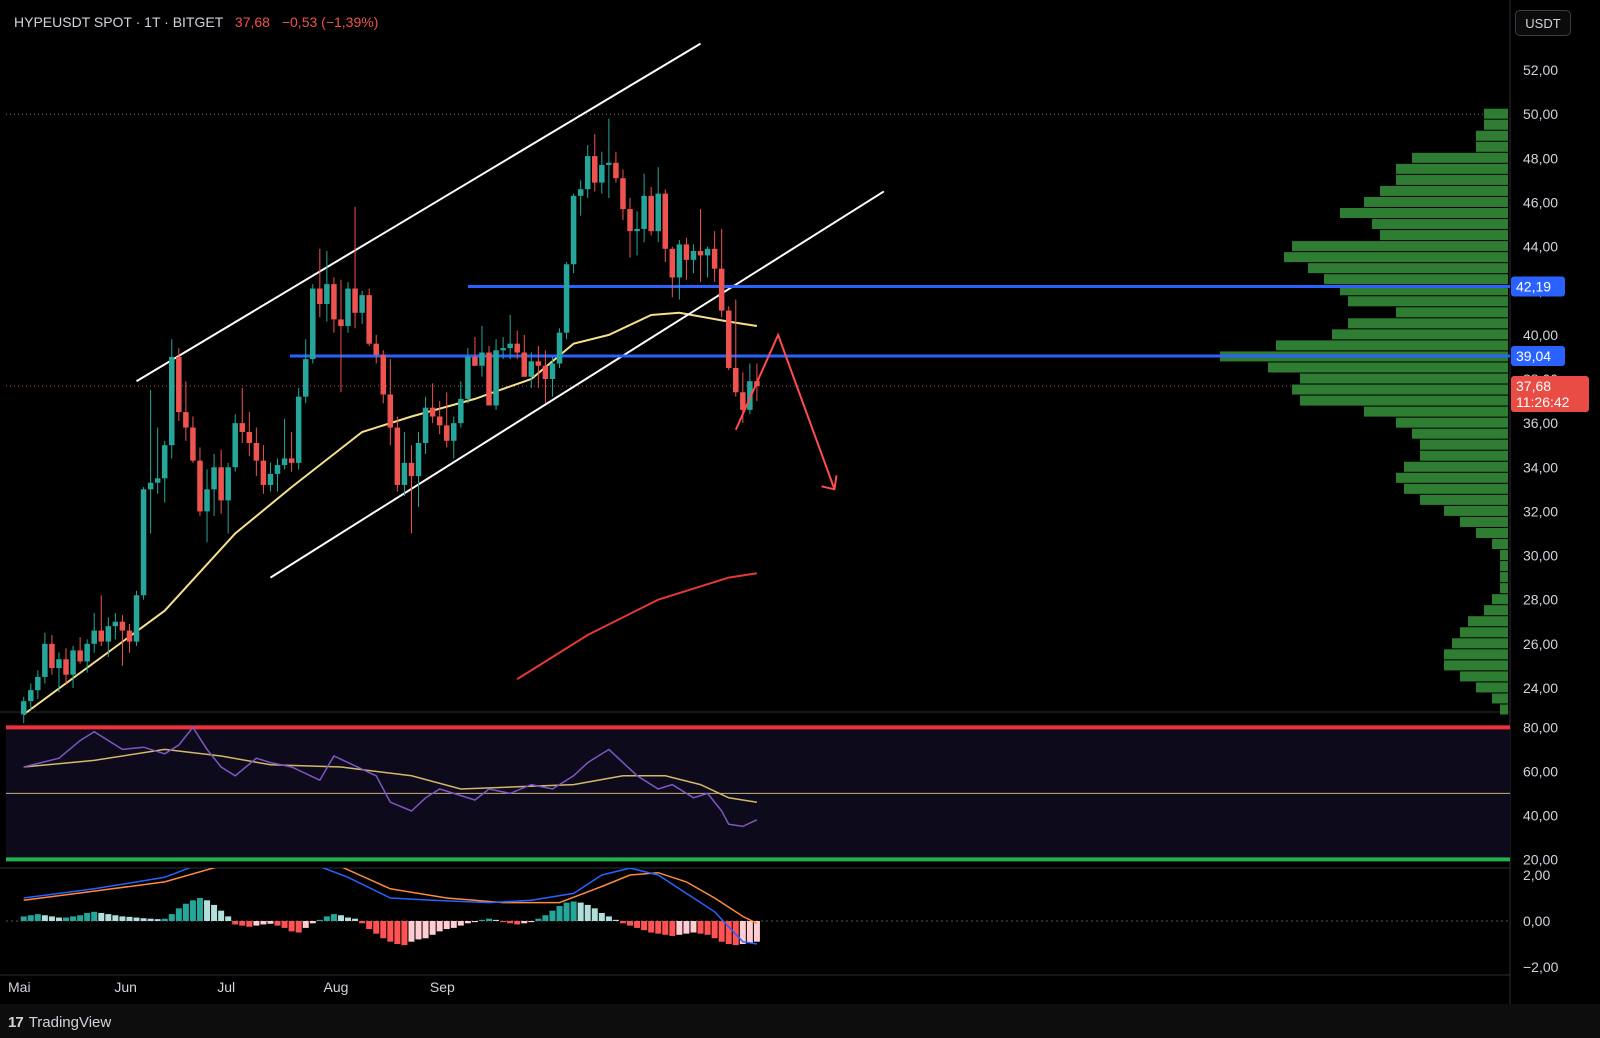  Describe the element at coordinates (1540, 467) in the screenshot. I see `price-tick-label: 34,00` at that location.